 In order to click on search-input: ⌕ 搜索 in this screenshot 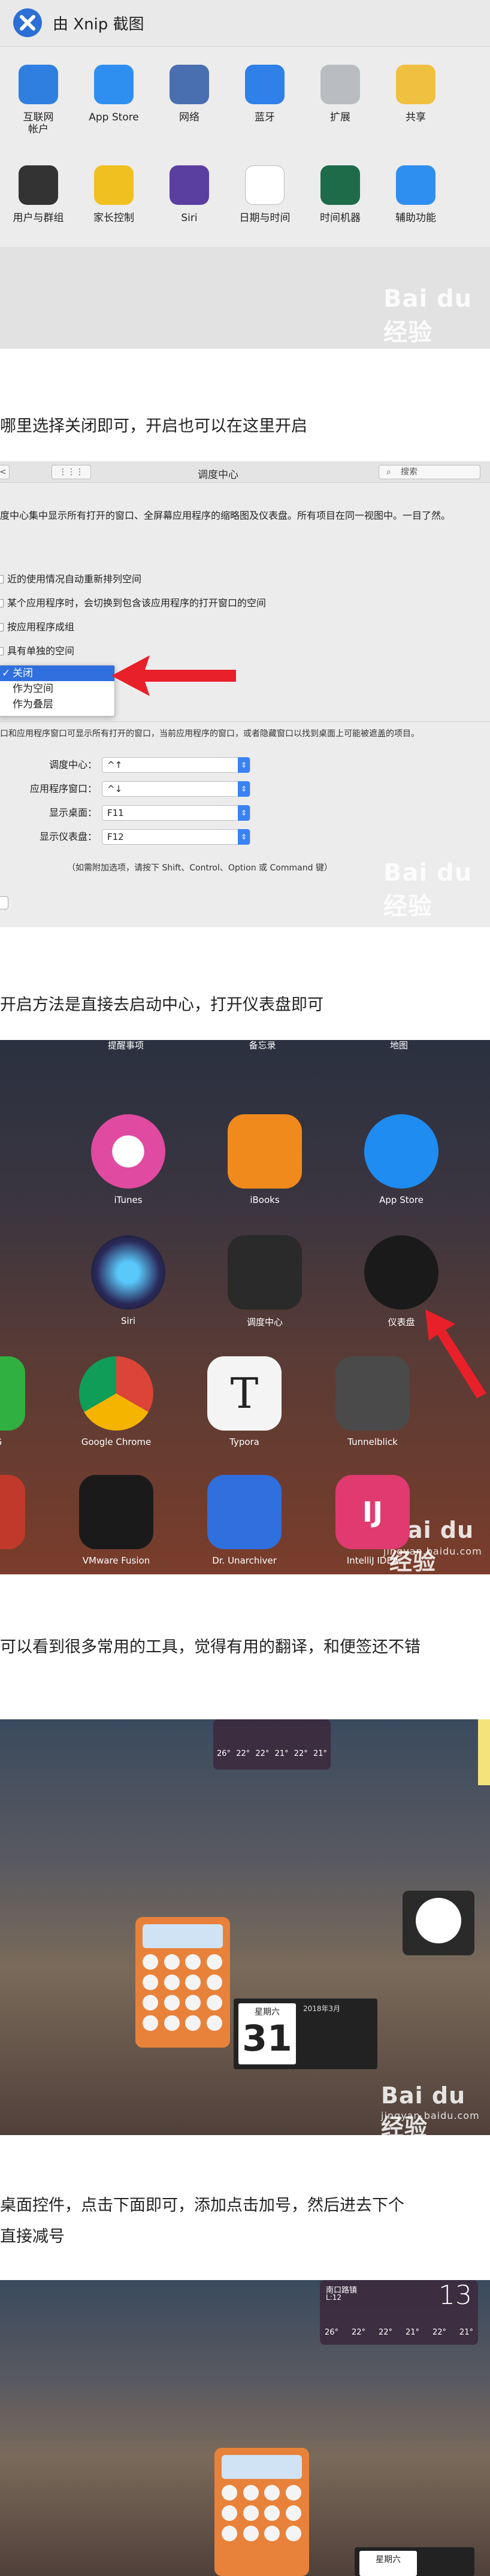, I will do `click(430, 472)`.